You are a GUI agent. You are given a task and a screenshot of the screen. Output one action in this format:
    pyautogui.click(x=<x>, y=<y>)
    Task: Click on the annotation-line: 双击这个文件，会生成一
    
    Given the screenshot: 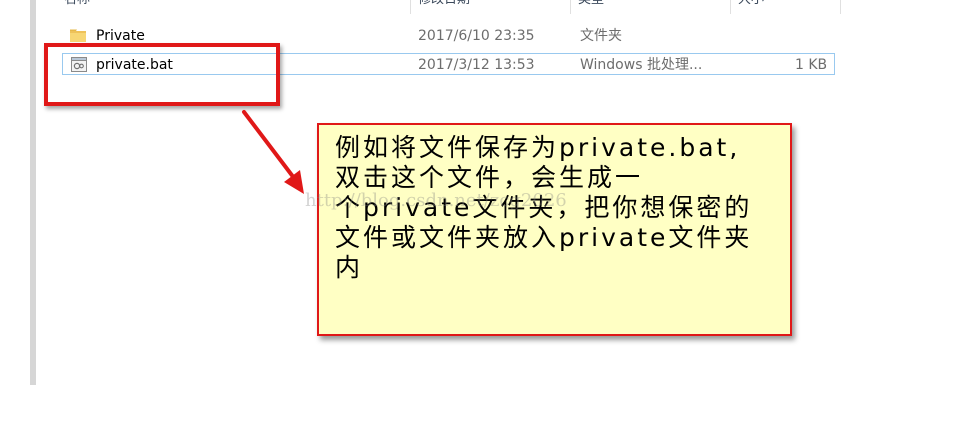 What is the action you would take?
    pyautogui.click(x=489, y=177)
    